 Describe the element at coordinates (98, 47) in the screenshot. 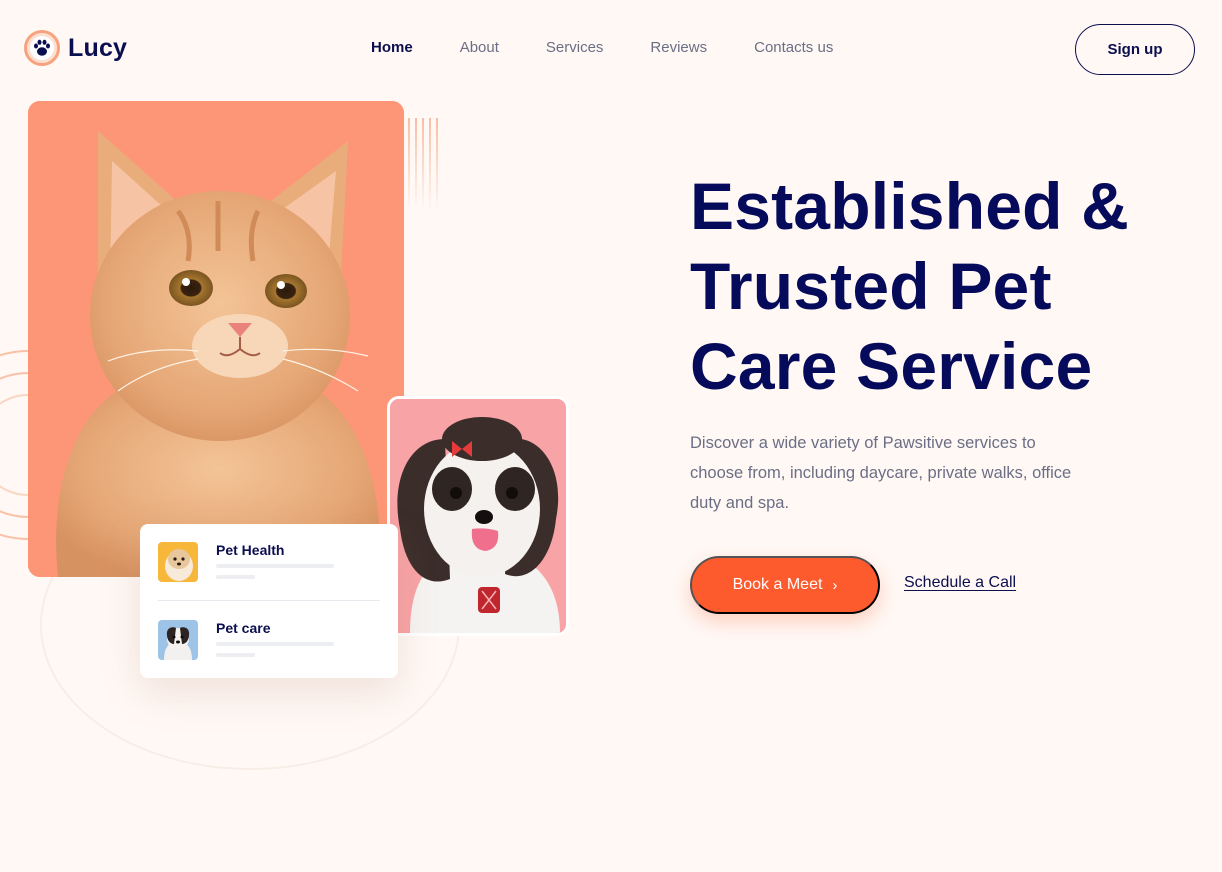

I see `brand-name: Lucy` at that location.